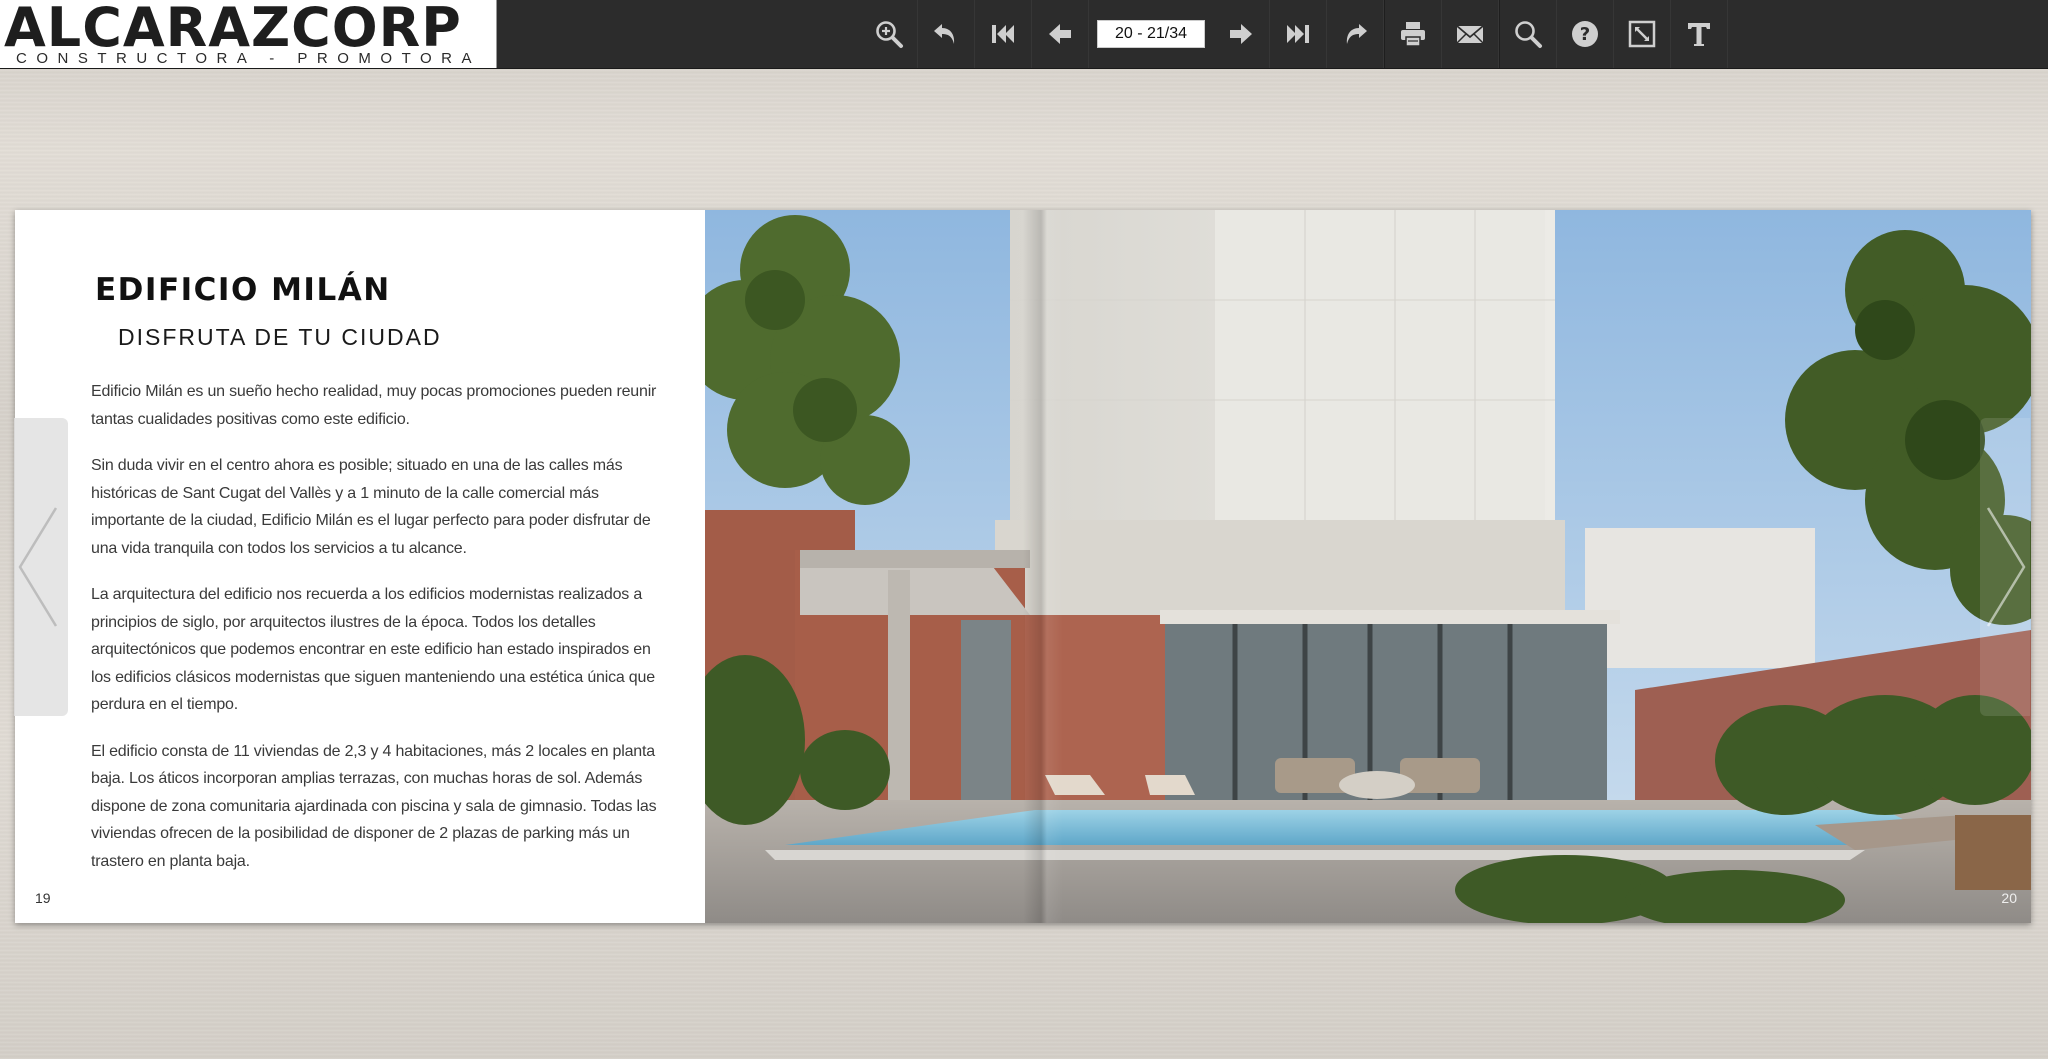 The height and width of the screenshot is (1059, 2048). I want to click on undo-button, so click(946, 34).